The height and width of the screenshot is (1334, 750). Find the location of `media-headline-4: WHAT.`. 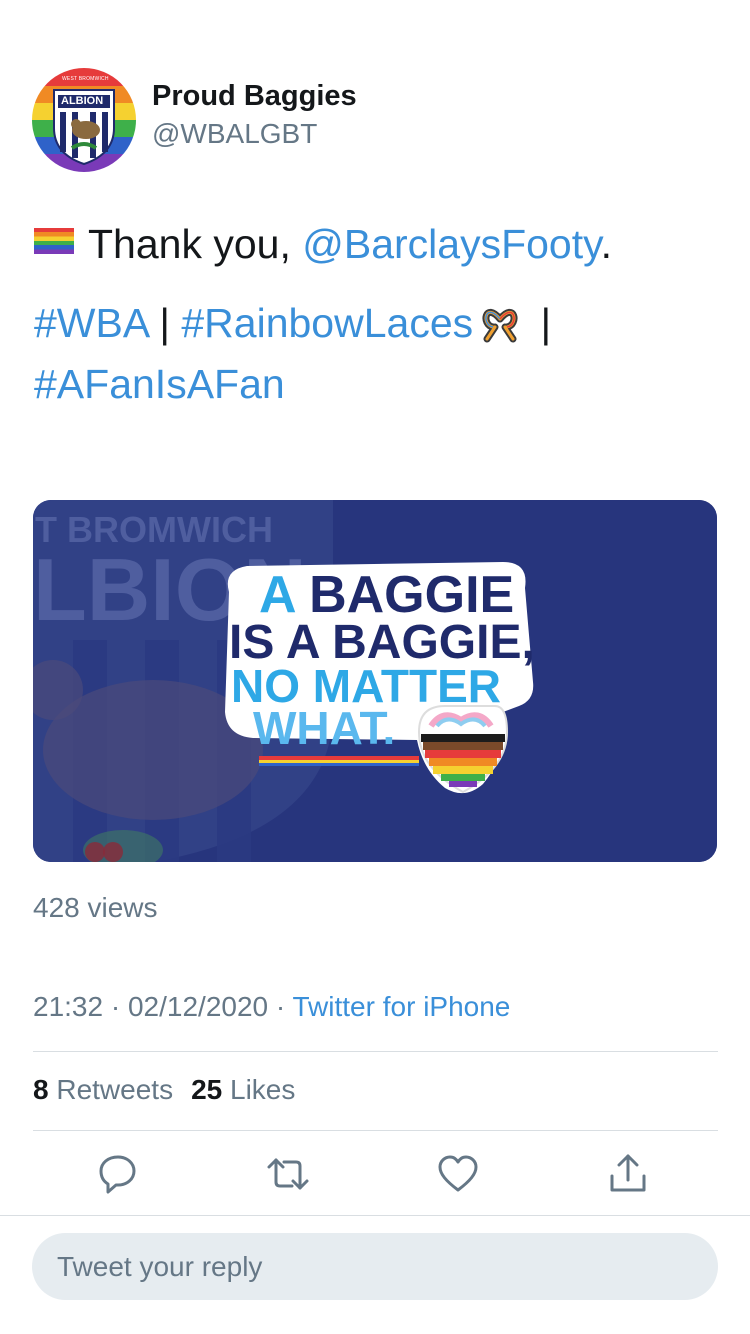

media-headline-4: WHAT. is located at coordinates (324, 728).